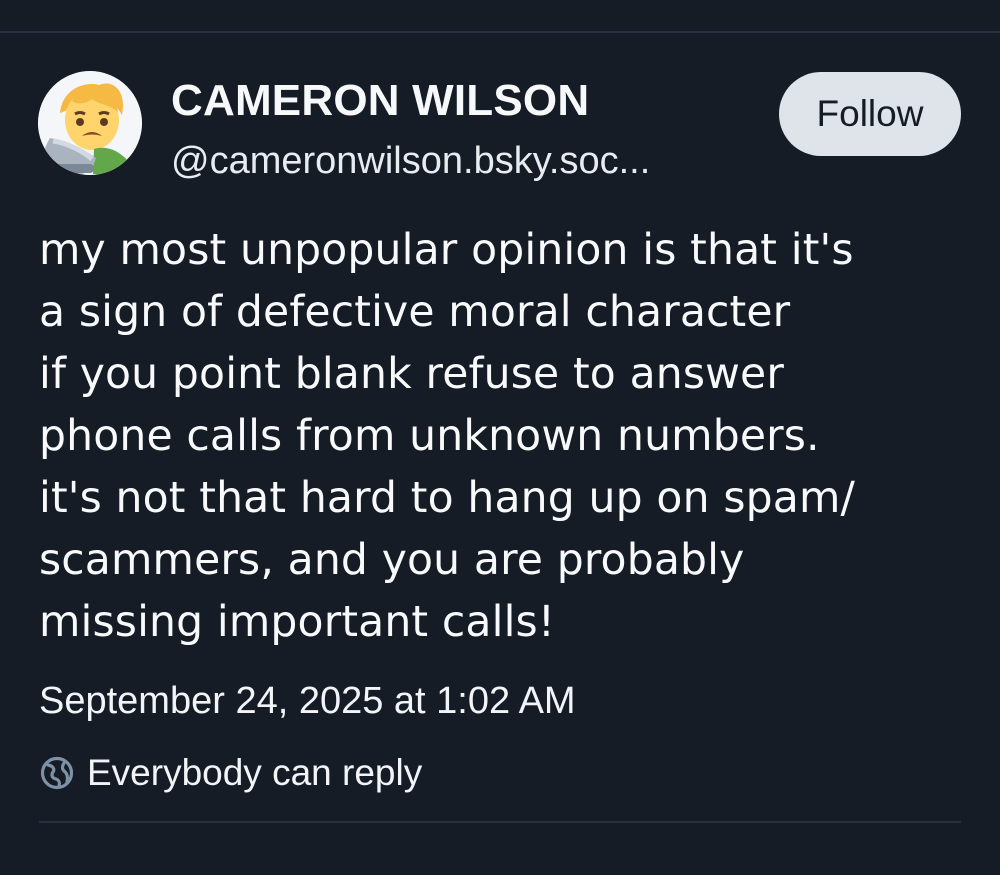  I want to click on author-avatar, so click(90, 123).